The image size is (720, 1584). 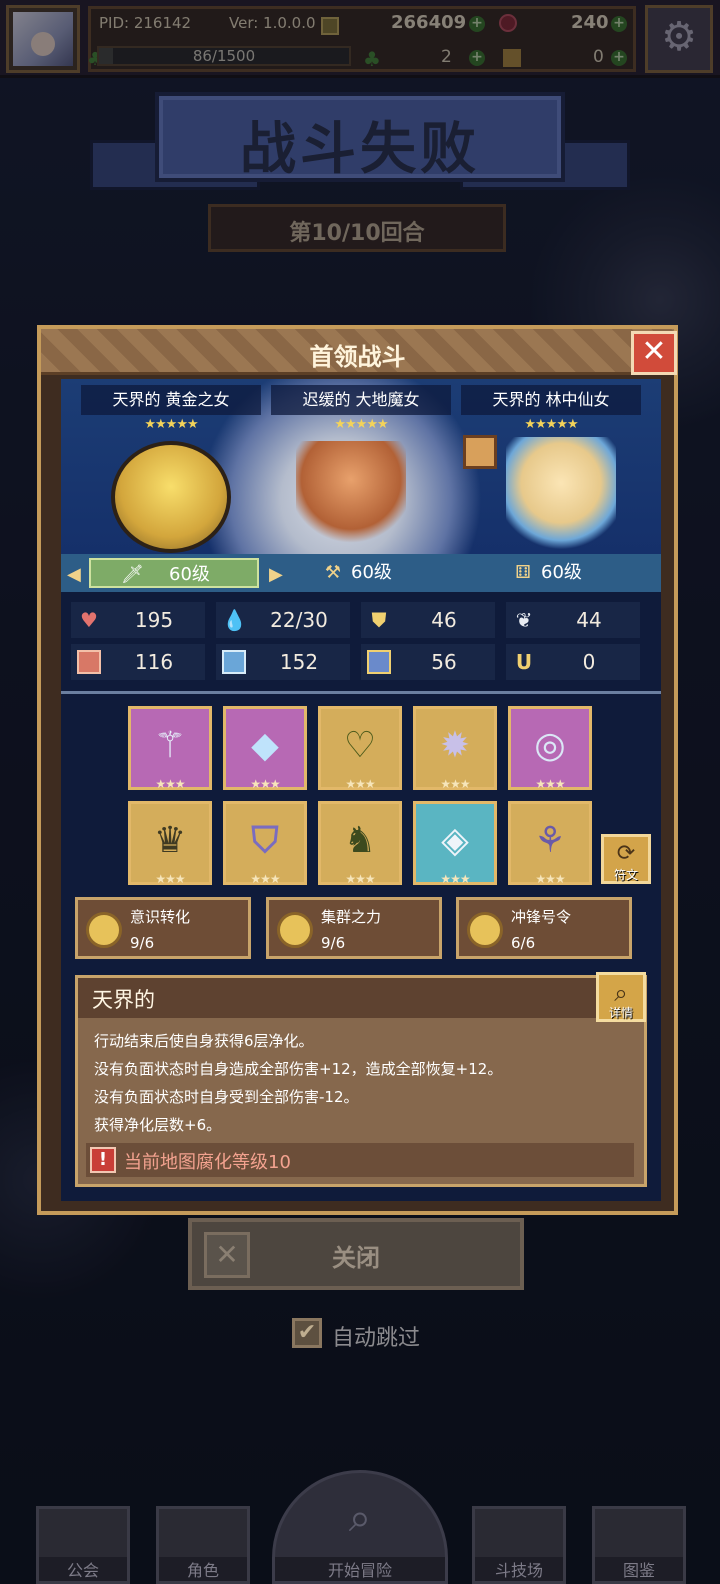 What do you see at coordinates (234, 662) in the screenshot?
I see `book-icon` at bounding box center [234, 662].